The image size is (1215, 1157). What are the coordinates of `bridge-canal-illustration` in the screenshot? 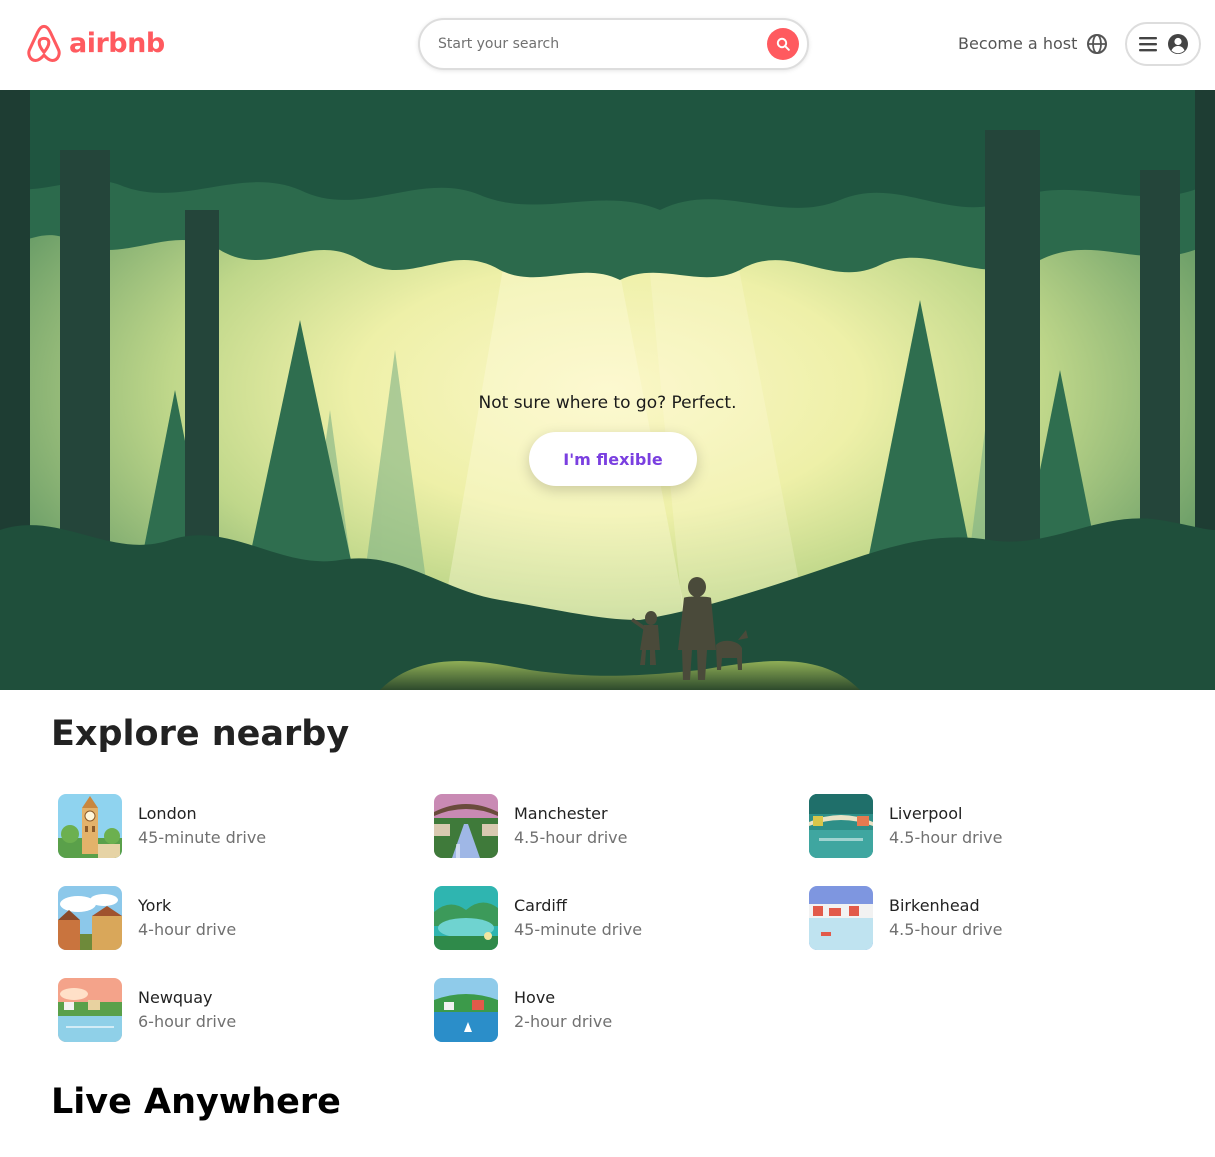 It's located at (466, 826).